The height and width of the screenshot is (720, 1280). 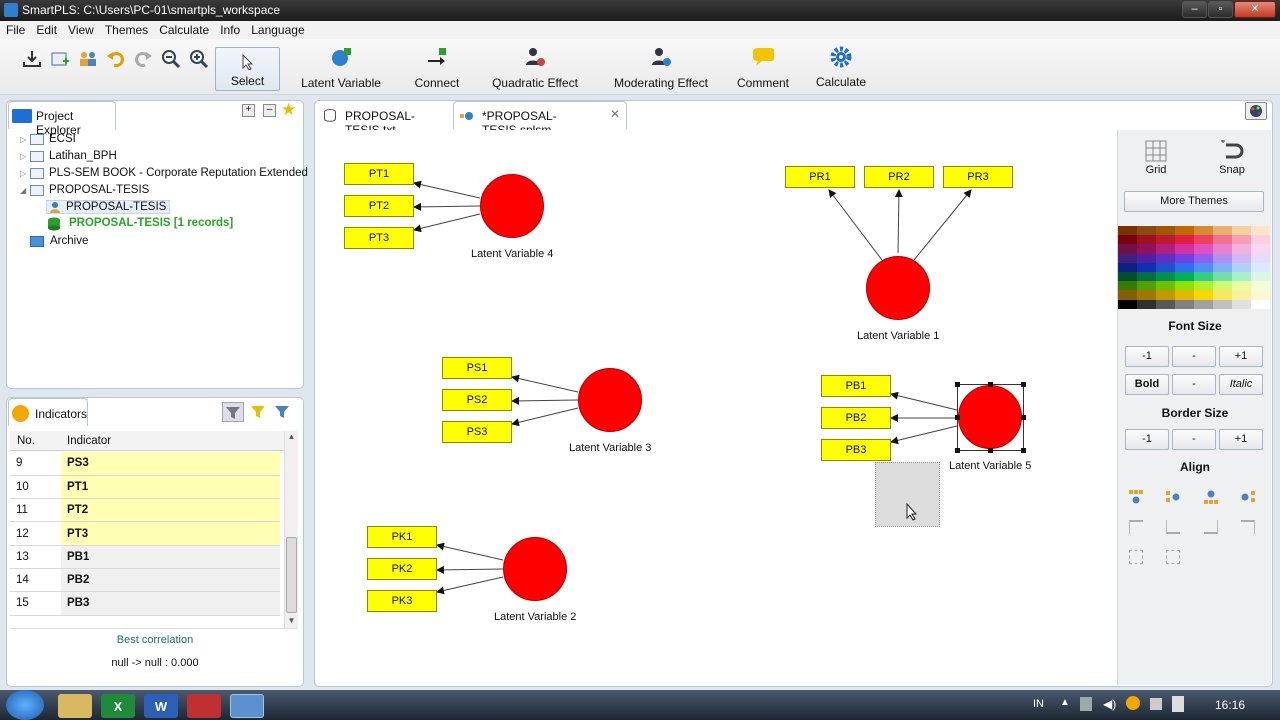 I want to click on indicator-pr3: PR3, so click(x=978, y=177).